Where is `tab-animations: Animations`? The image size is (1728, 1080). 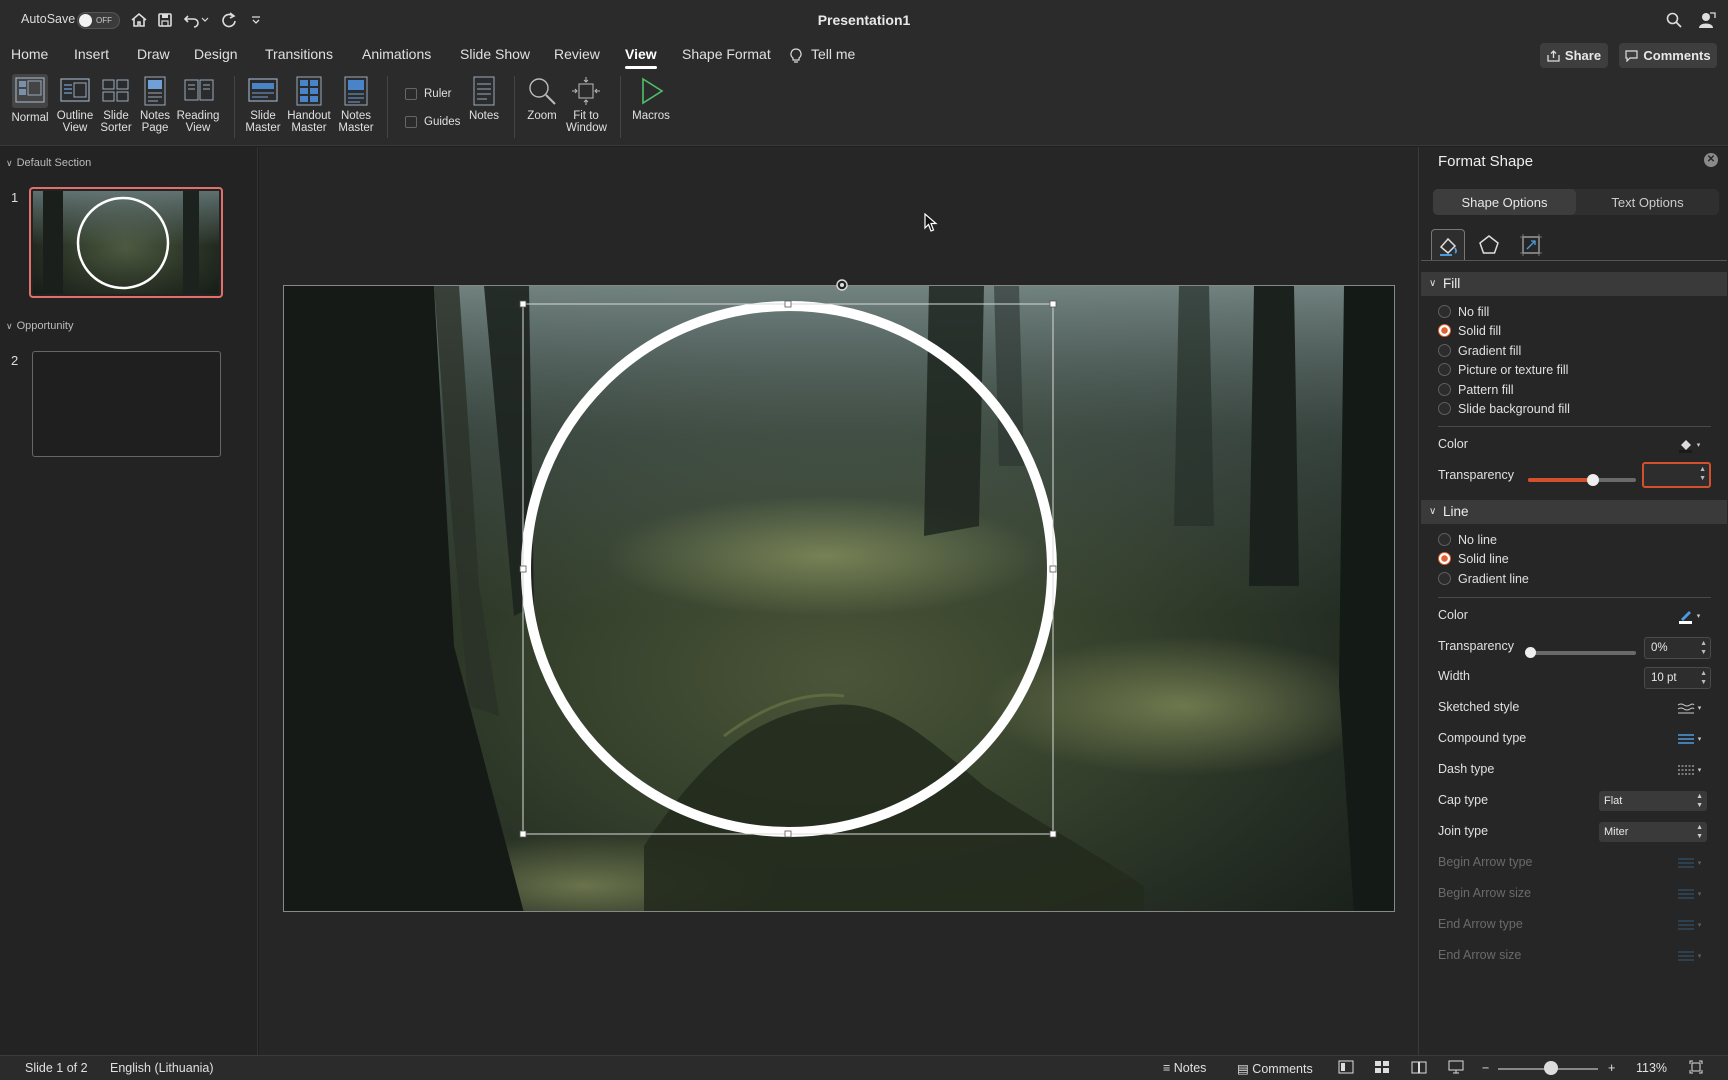
tab-animations: Animations is located at coordinates (396, 54).